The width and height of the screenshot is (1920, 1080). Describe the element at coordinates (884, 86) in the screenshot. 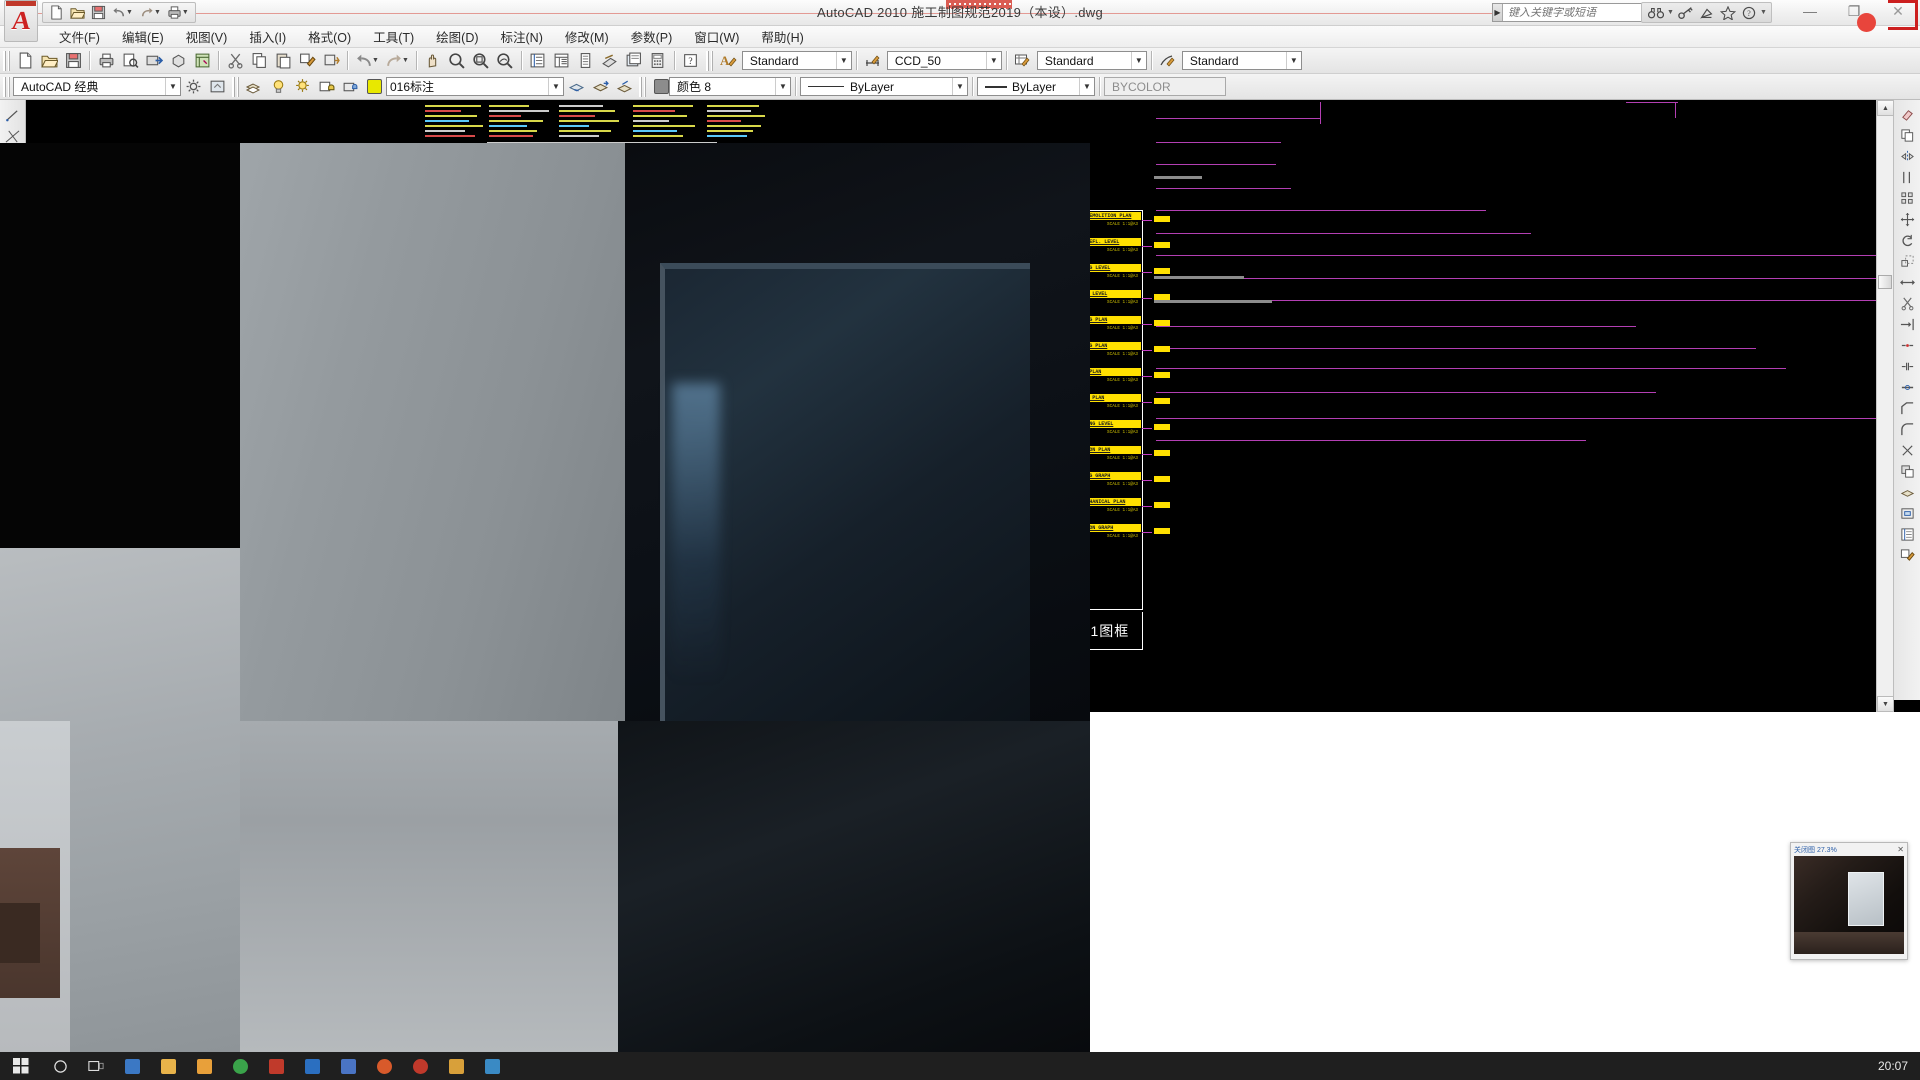

I see `linetype-combo: ByLayer ▼` at that location.